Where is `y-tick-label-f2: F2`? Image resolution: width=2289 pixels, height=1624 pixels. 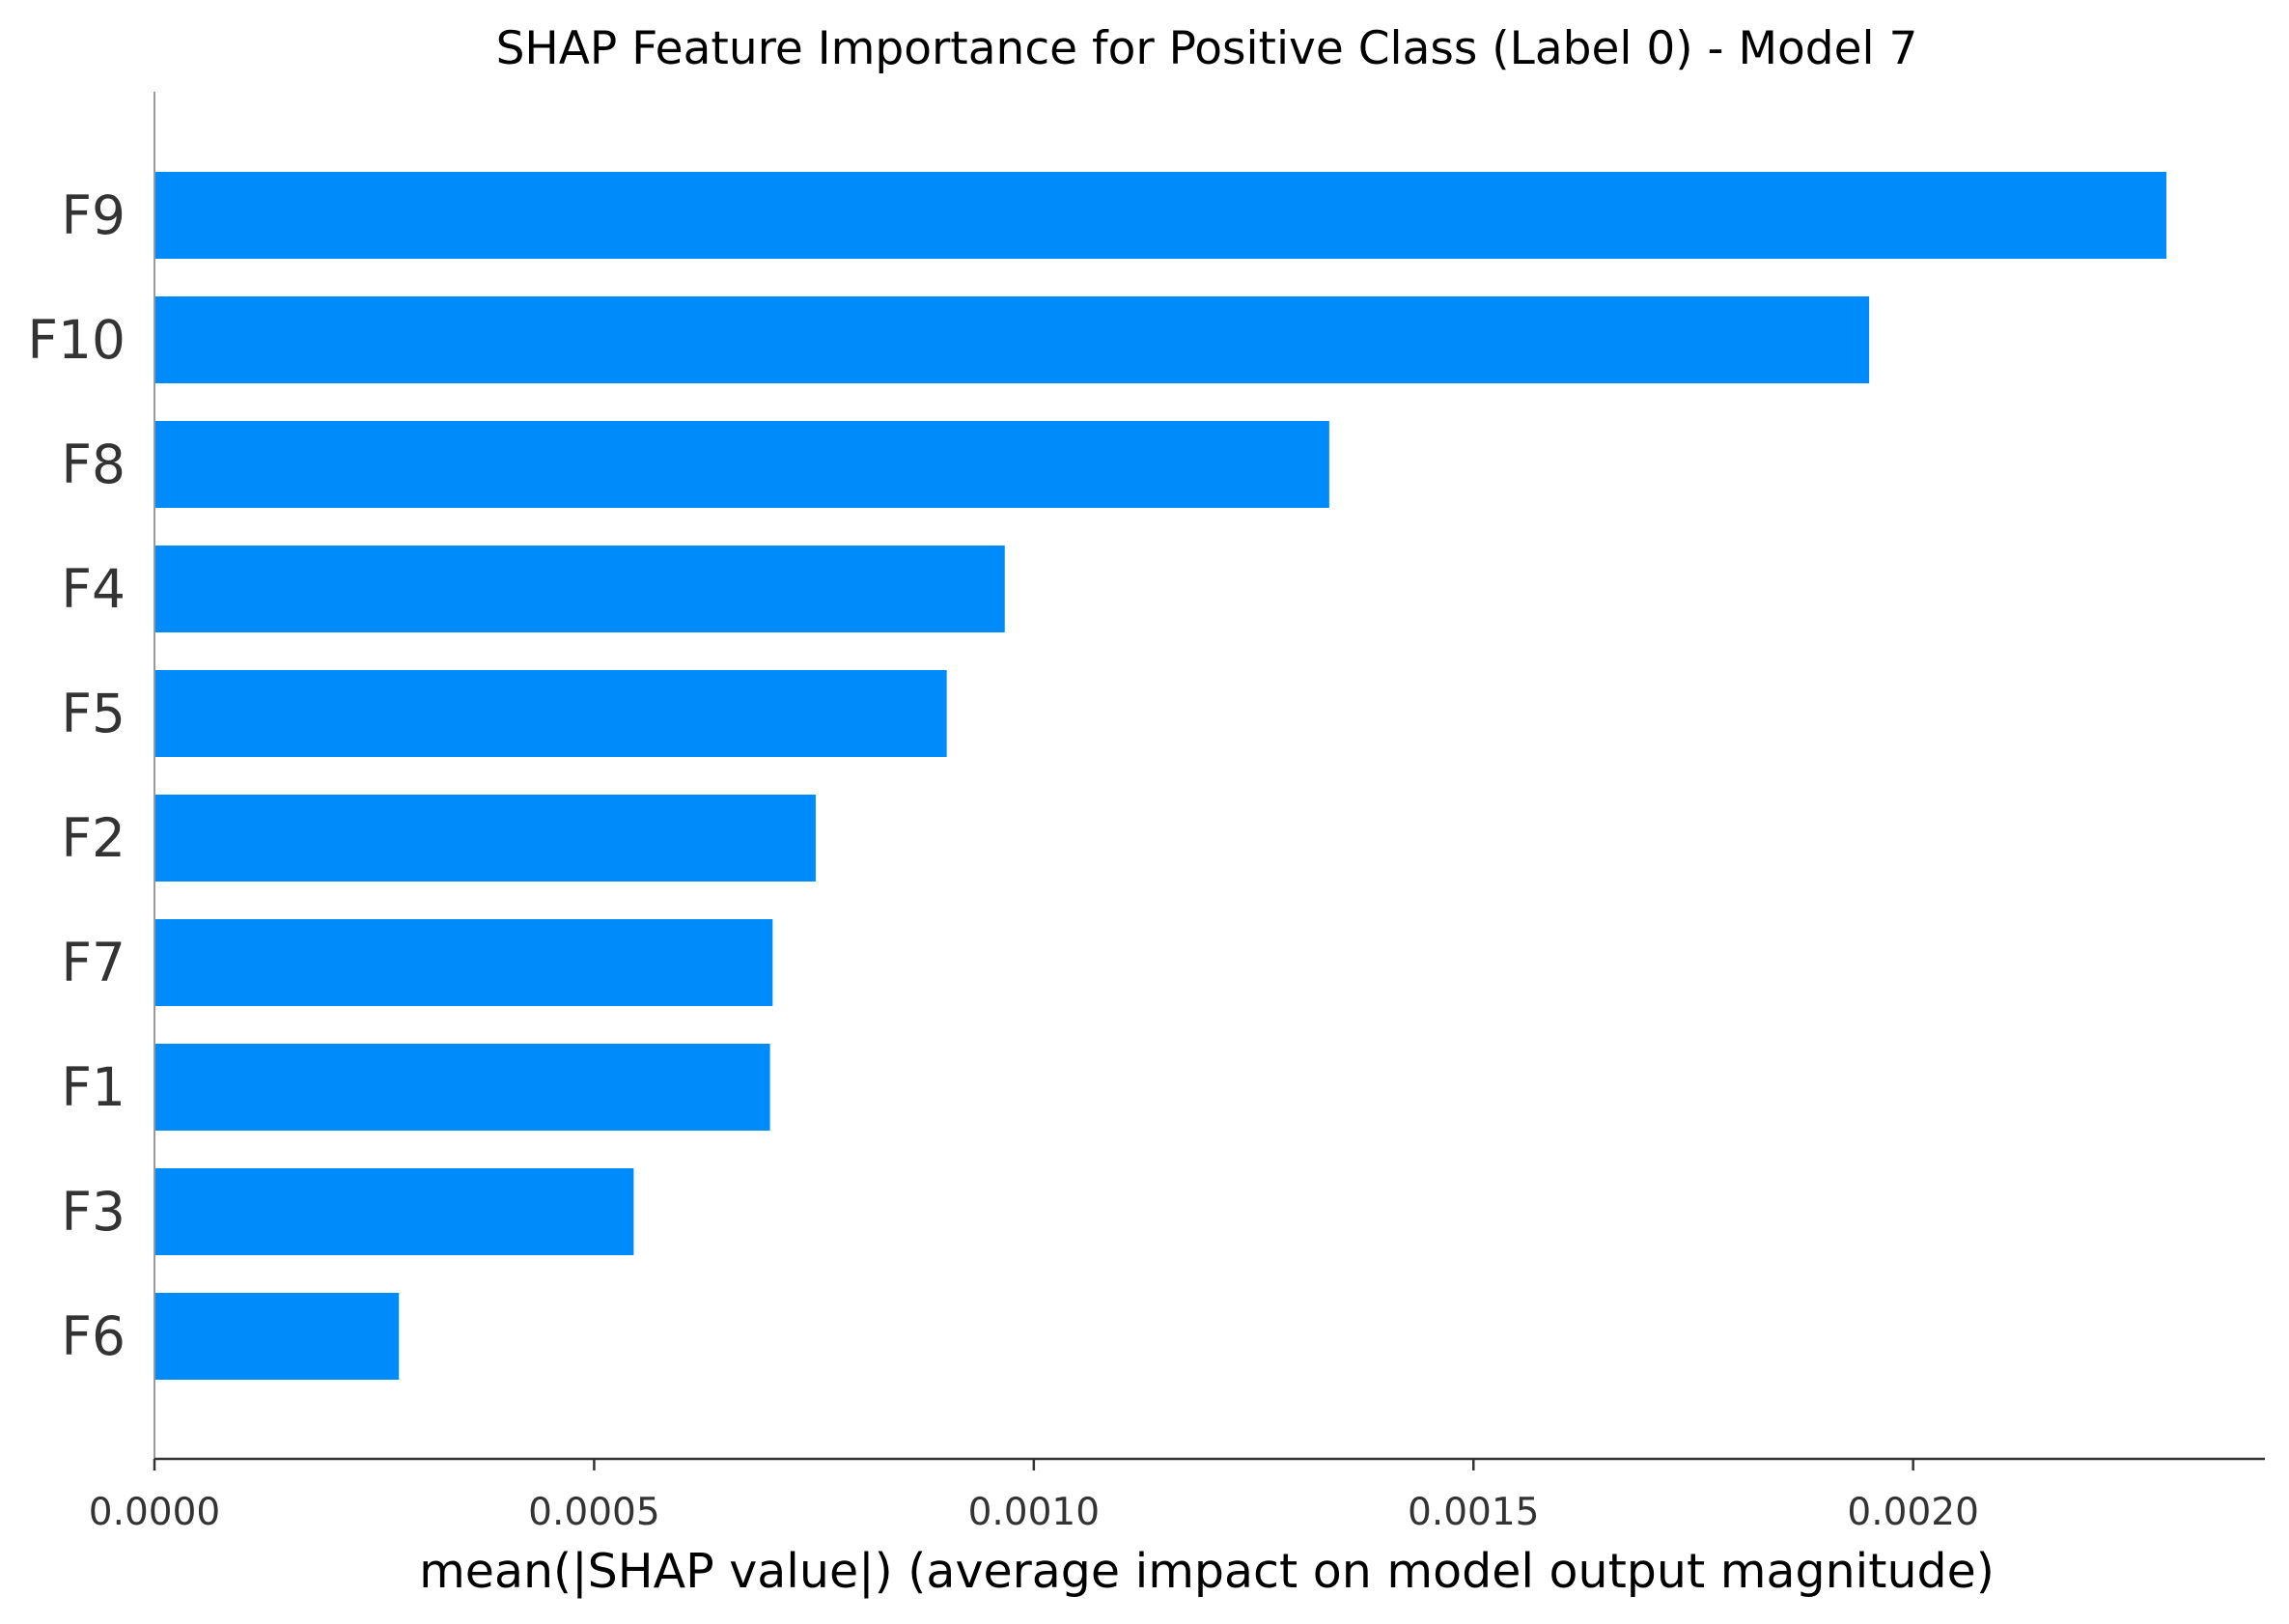
y-tick-label-f2: F2 is located at coordinates (93, 838).